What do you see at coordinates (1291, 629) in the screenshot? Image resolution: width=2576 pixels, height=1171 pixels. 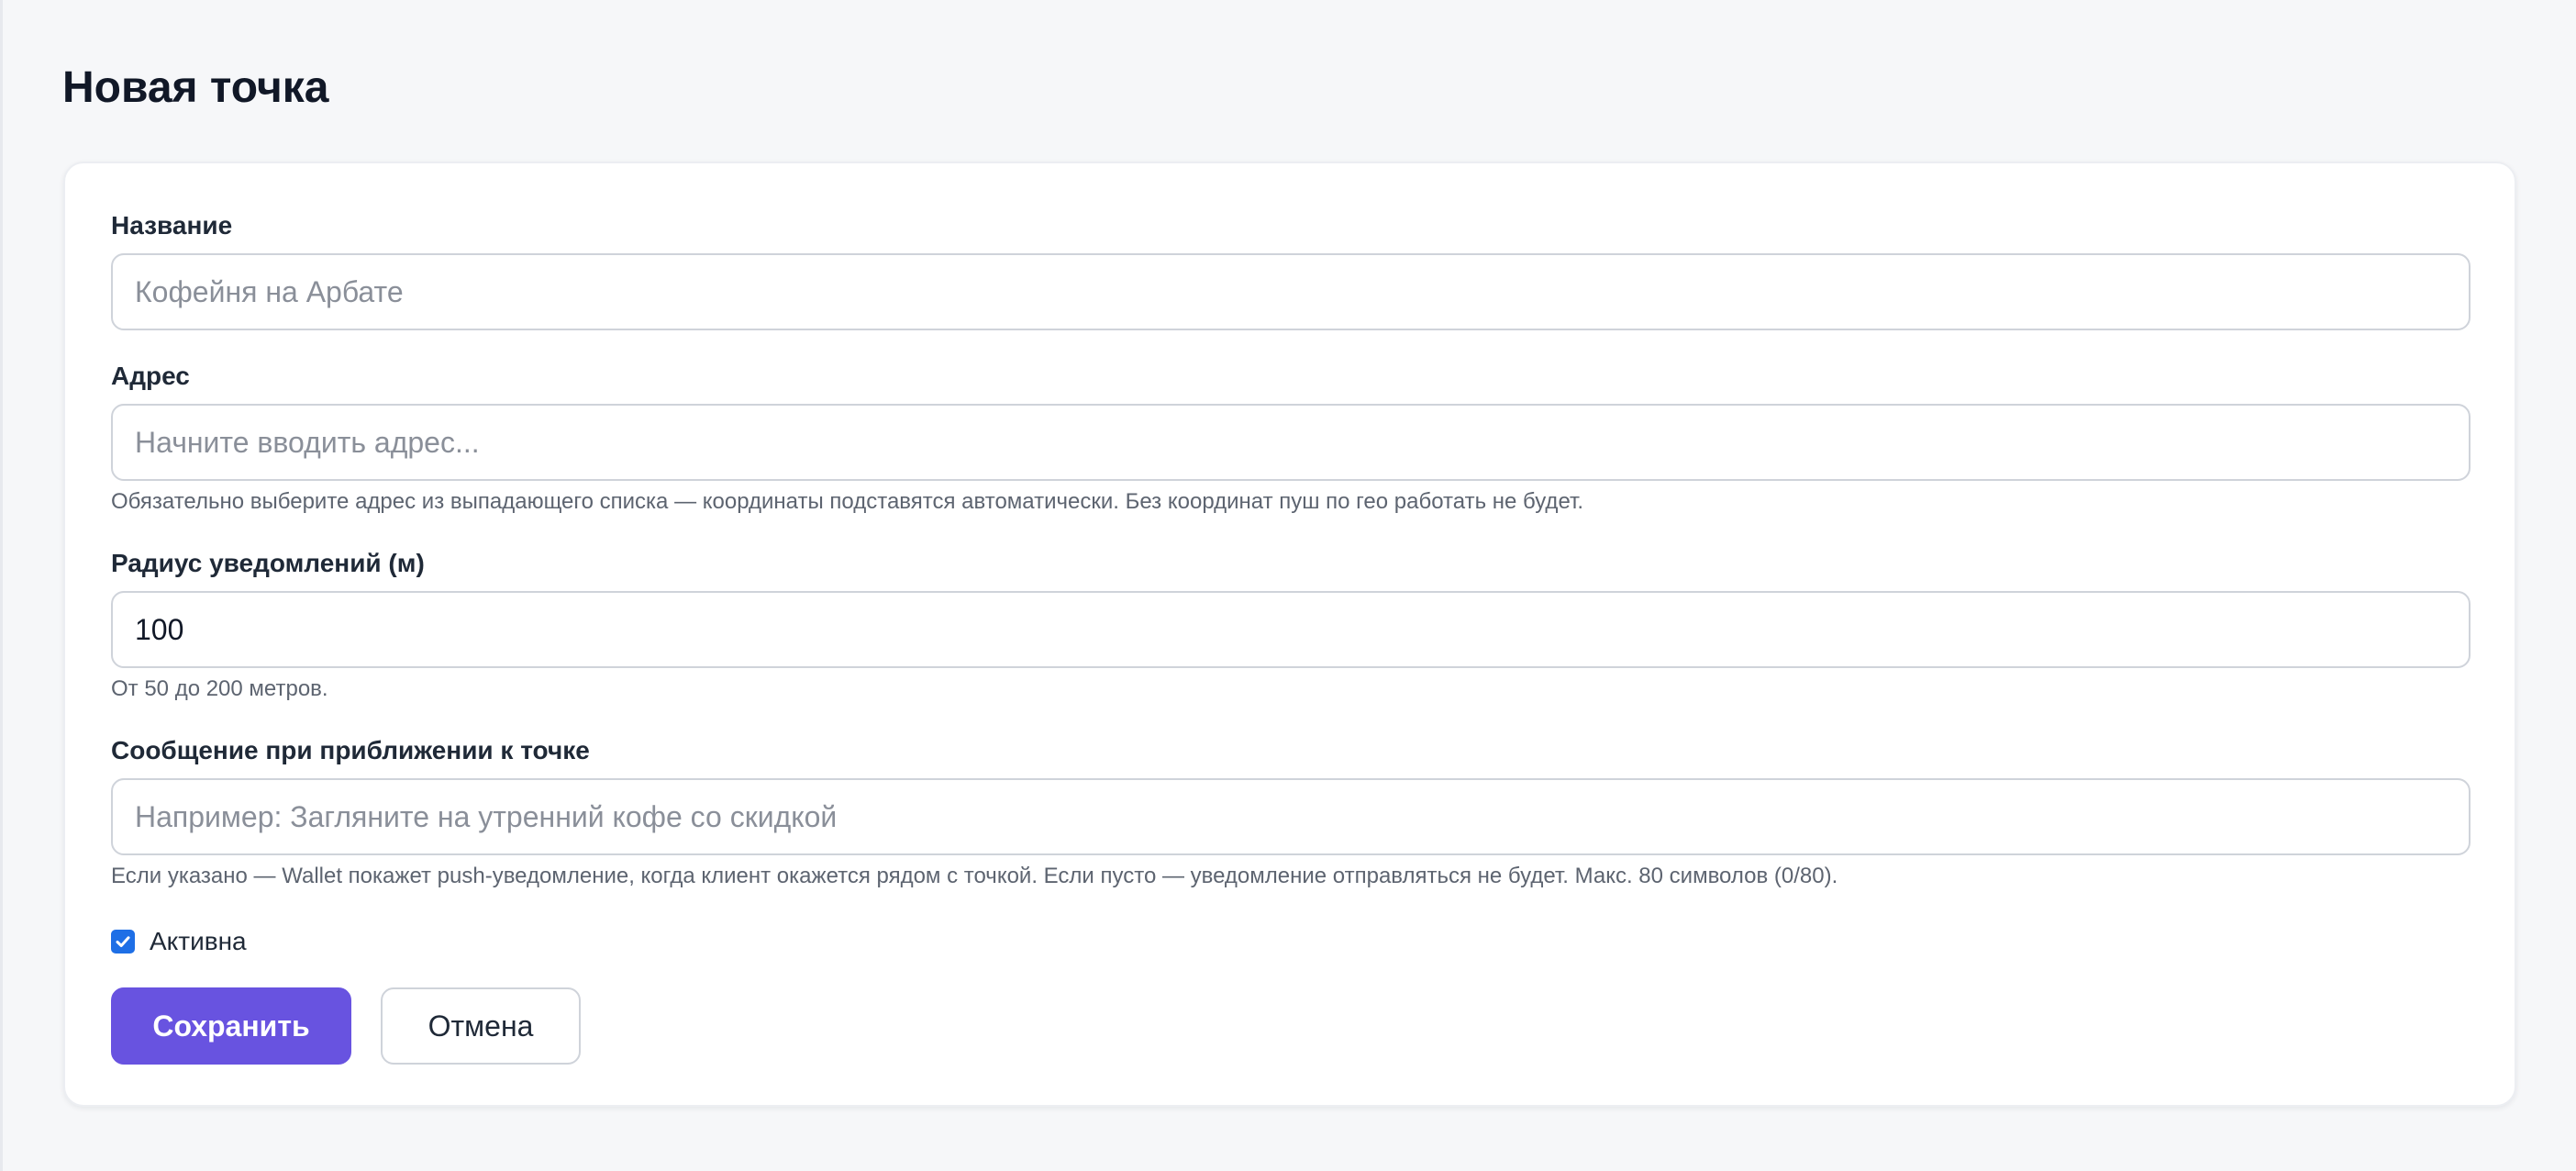 I see `radius-input` at bounding box center [1291, 629].